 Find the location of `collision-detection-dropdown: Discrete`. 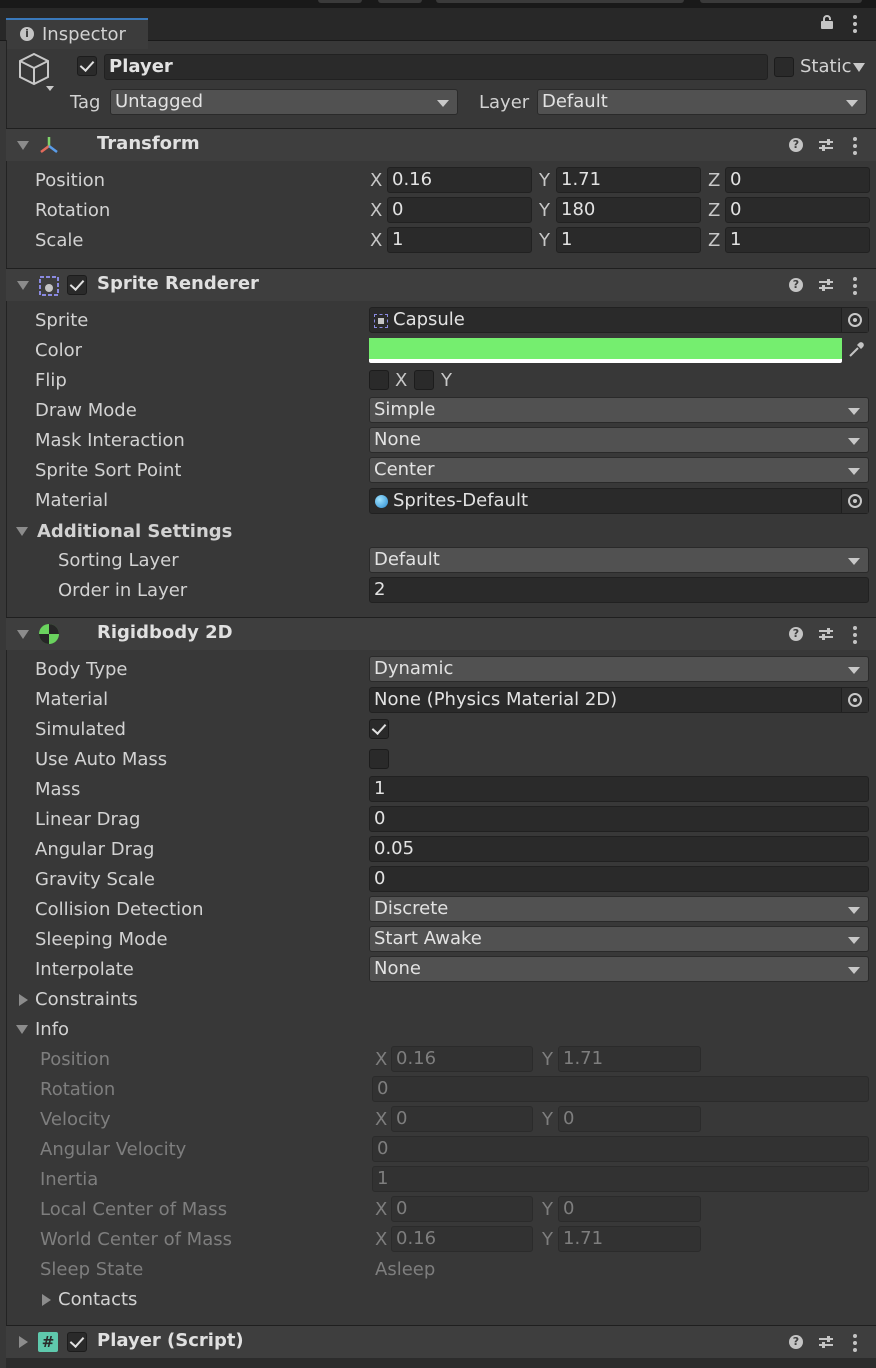

collision-detection-dropdown: Discrete is located at coordinates (619, 909).